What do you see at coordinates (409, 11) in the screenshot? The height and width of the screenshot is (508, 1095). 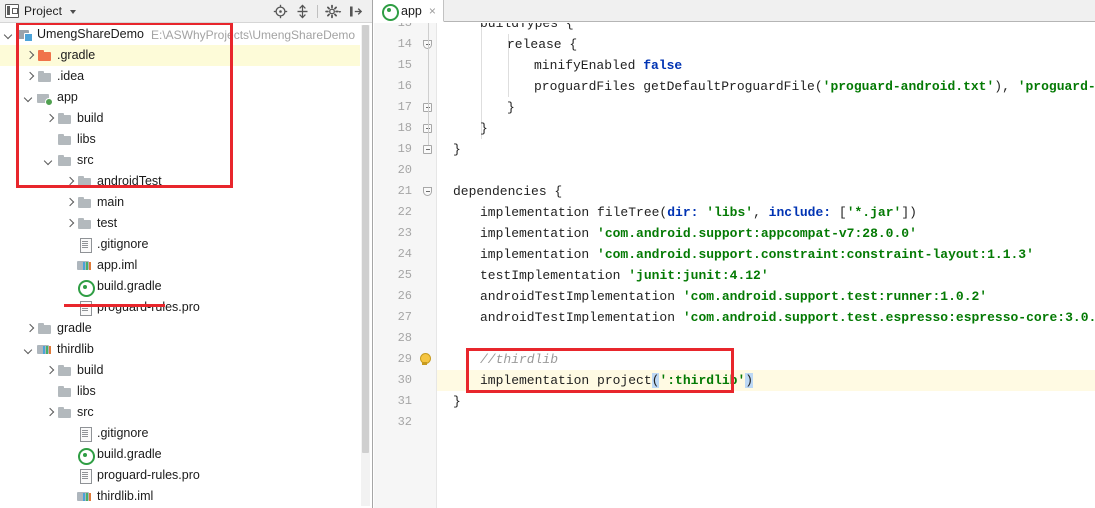 I see `tab-app: app ×` at bounding box center [409, 11].